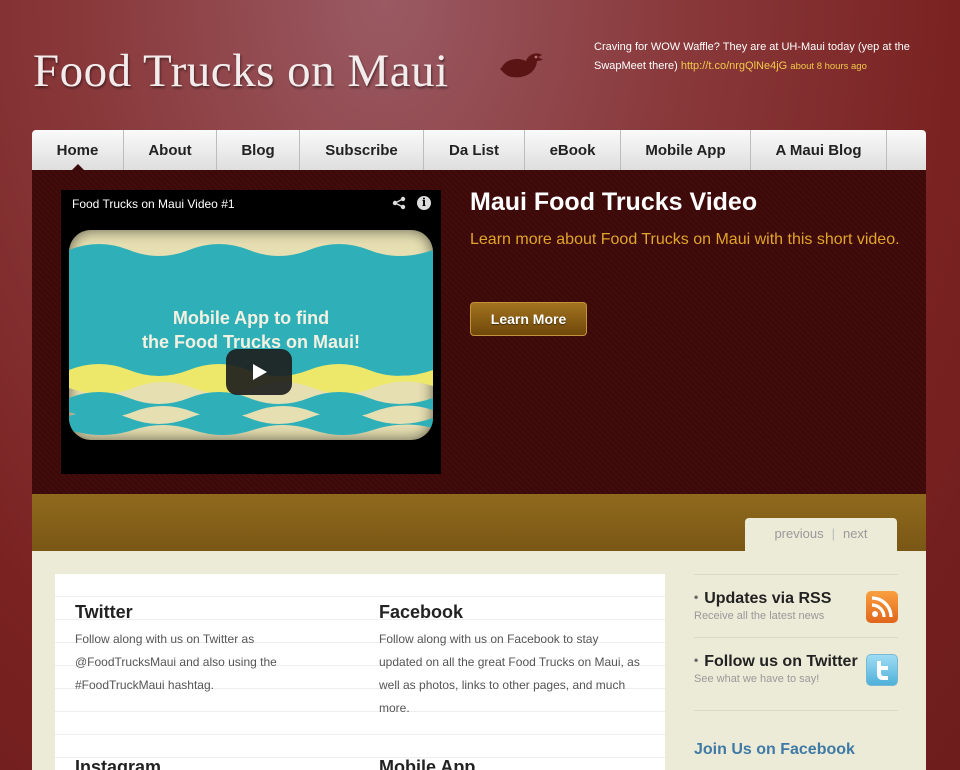 The width and height of the screenshot is (960, 770). What do you see at coordinates (573, 150) in the screenshot?
I see `nav-item-ebook: eBook` at bounding box center [573, 150].